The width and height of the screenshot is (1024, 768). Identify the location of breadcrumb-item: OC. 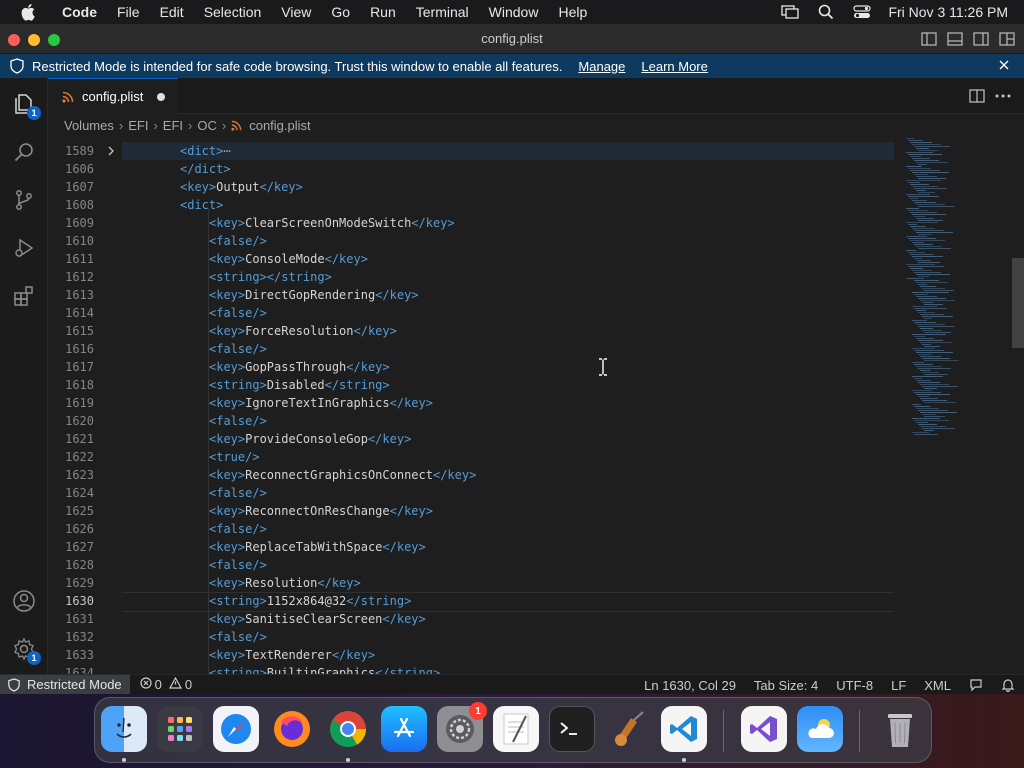
(207, 125).